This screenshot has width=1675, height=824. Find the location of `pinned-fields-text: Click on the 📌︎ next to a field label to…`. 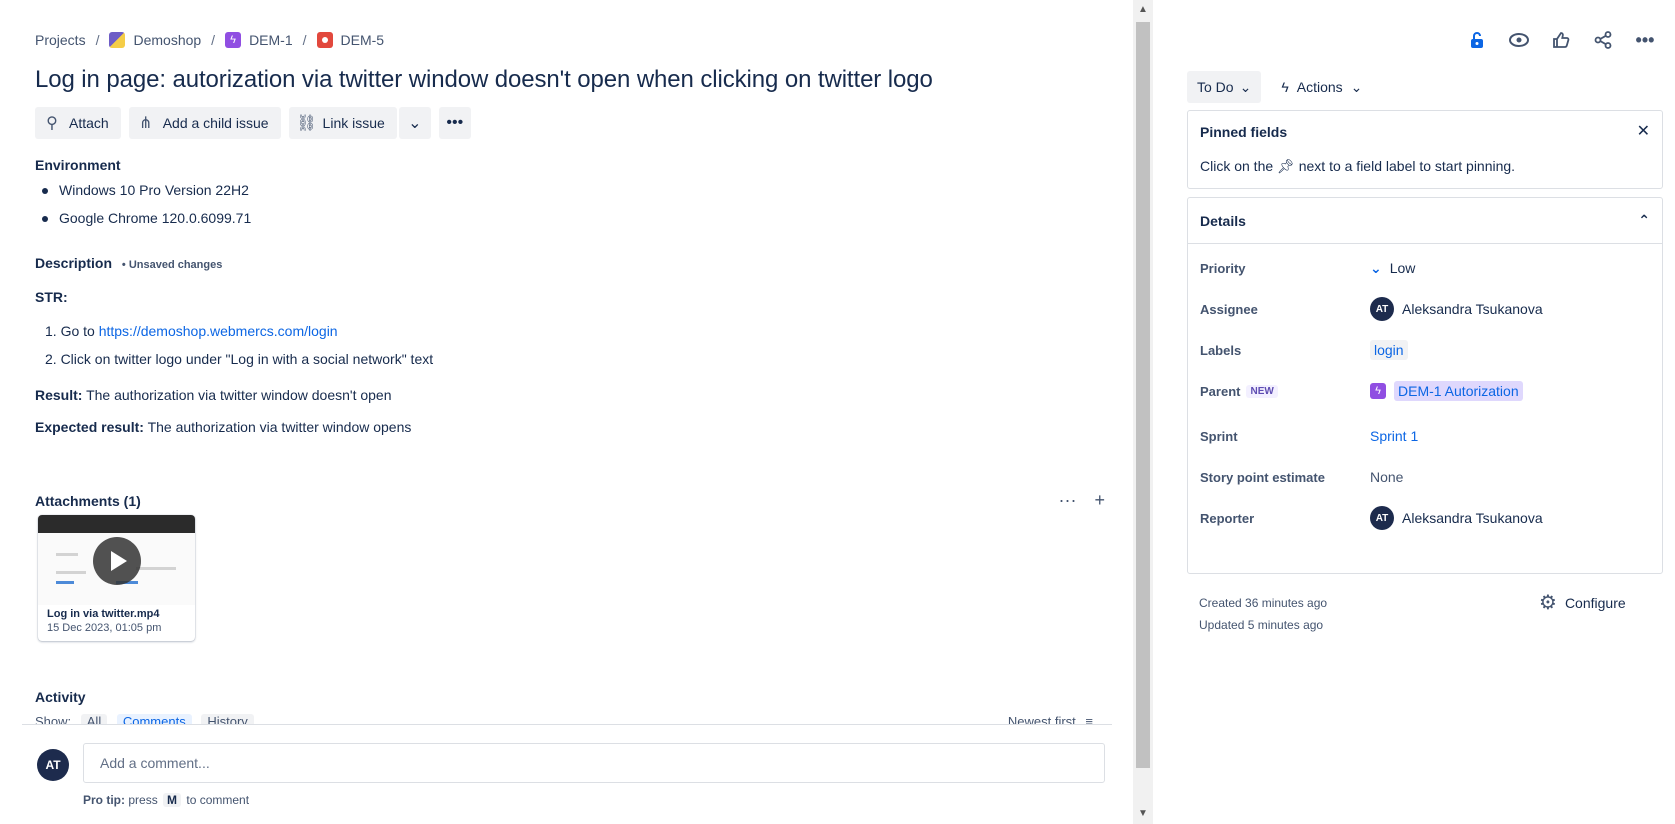

pinned-fields-text: Click on the 📌︎ next to a field label to… is located at coordinates (1357, 166).